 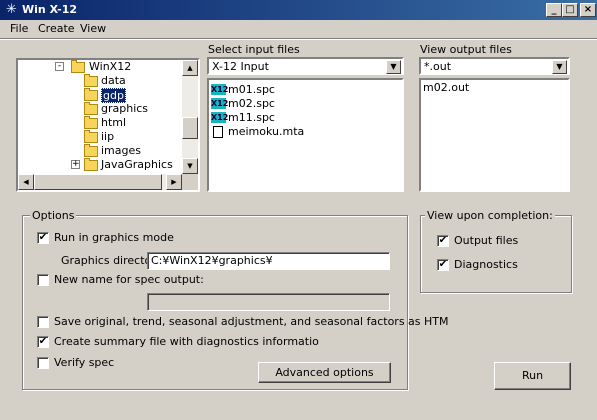 What do you see at coordinates (494, 135) in the screenshot?
I see `output-files-list: m02.out` at bounding box center [494, 135].